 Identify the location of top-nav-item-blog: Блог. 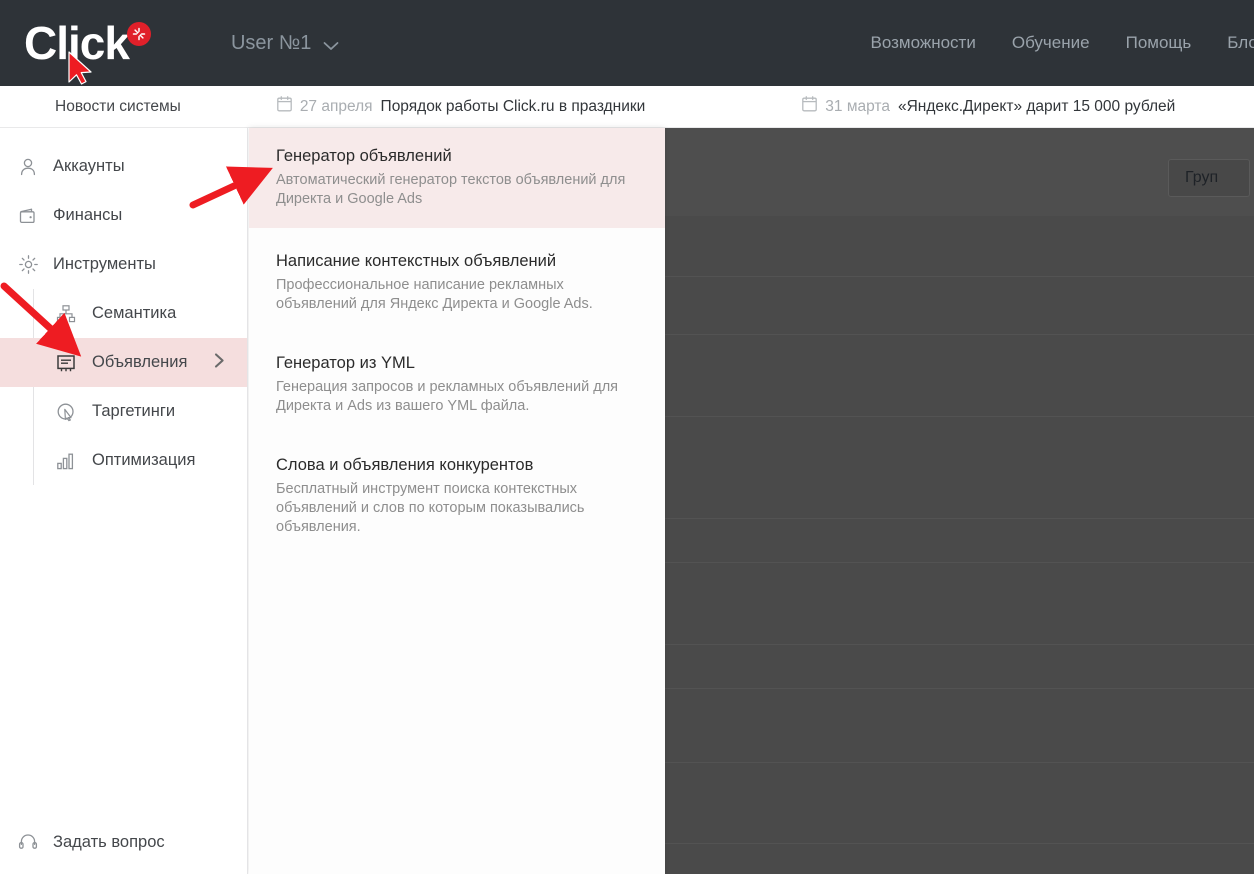
(1240, 43).